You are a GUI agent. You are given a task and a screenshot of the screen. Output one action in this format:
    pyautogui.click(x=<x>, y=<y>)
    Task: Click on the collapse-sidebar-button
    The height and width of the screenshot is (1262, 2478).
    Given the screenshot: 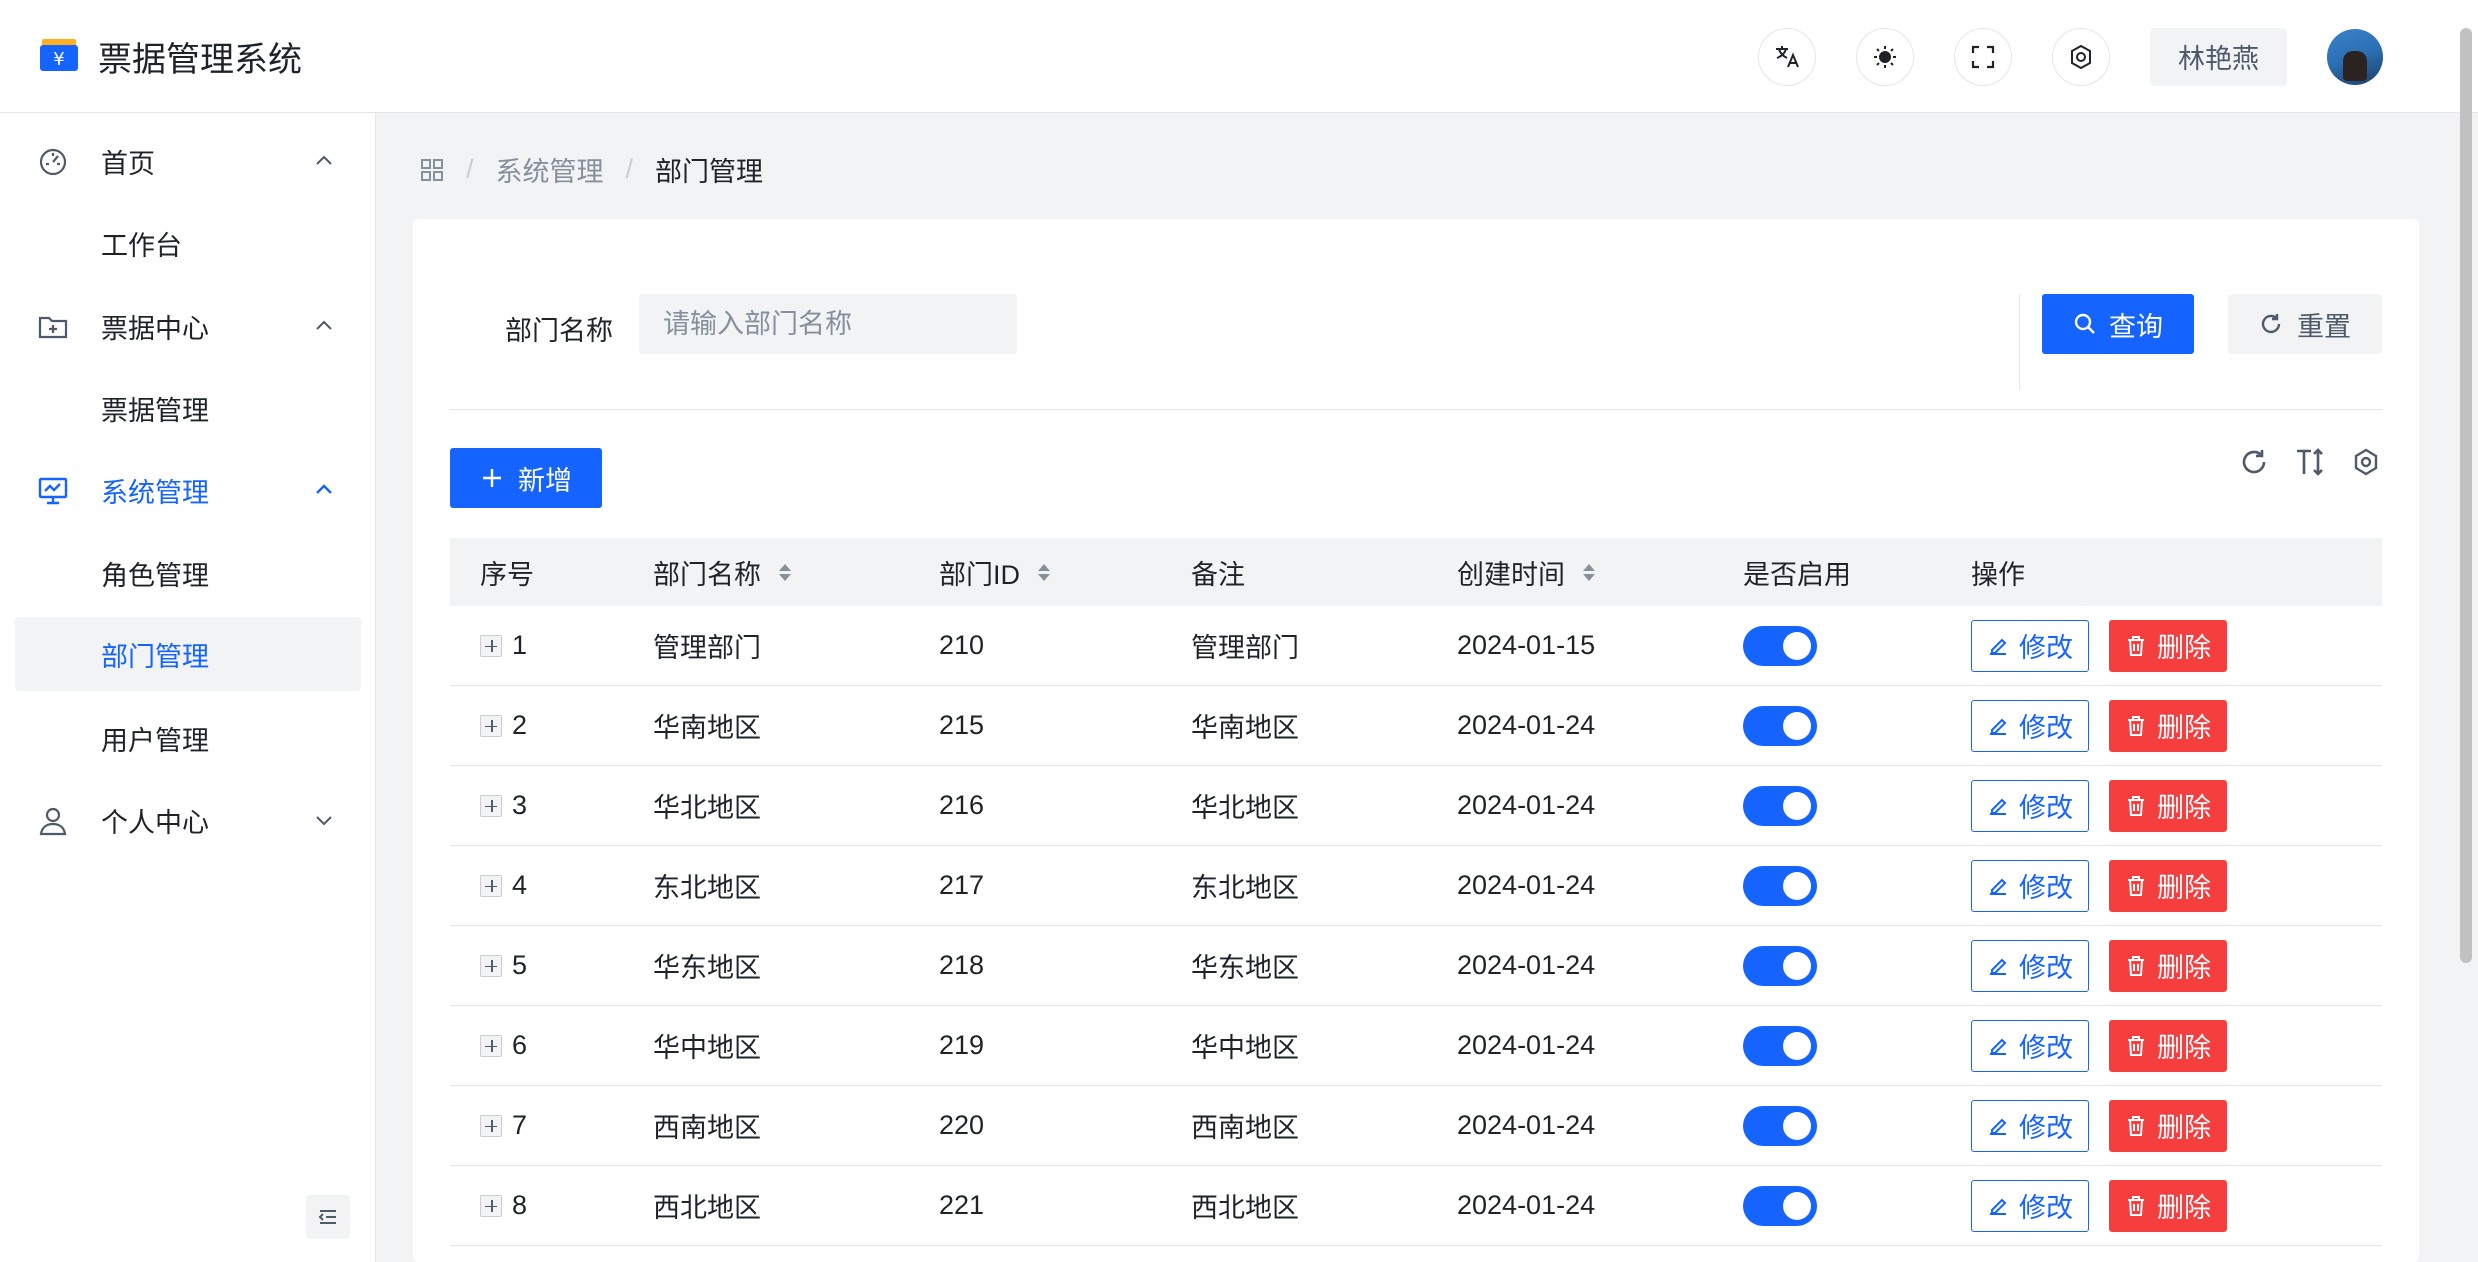 What is the action you would take?
    pyautogui.click(x=328, y=1217)
    